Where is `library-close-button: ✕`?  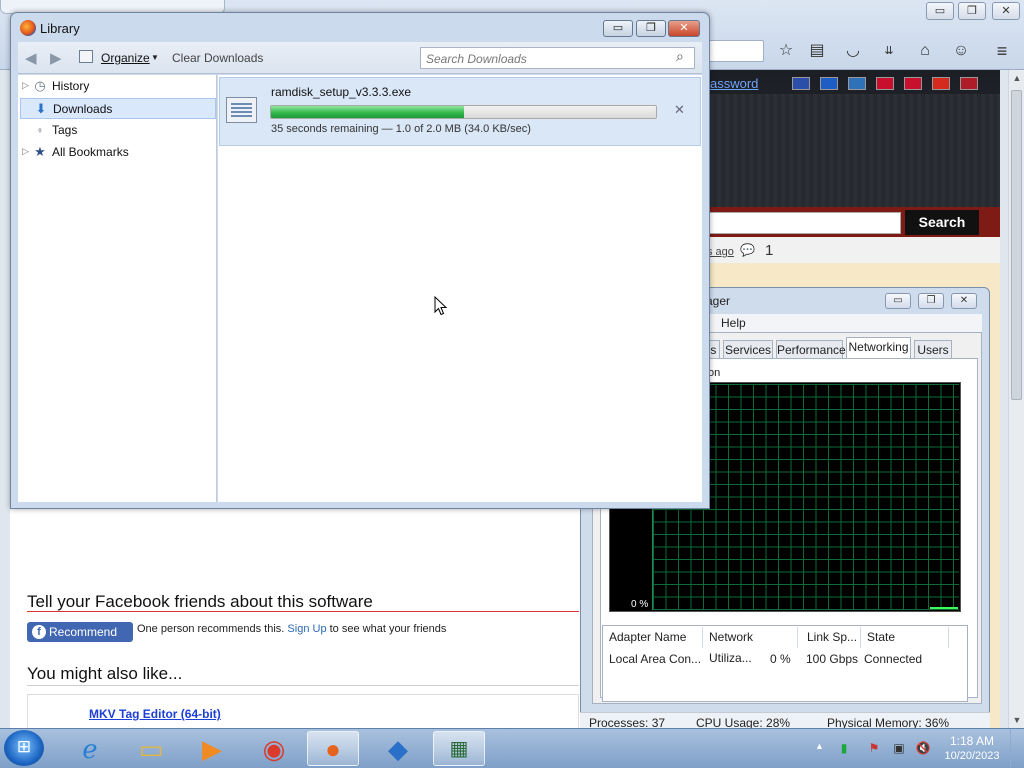
library-close-button: ✕ is located at coordinates (684, 28).